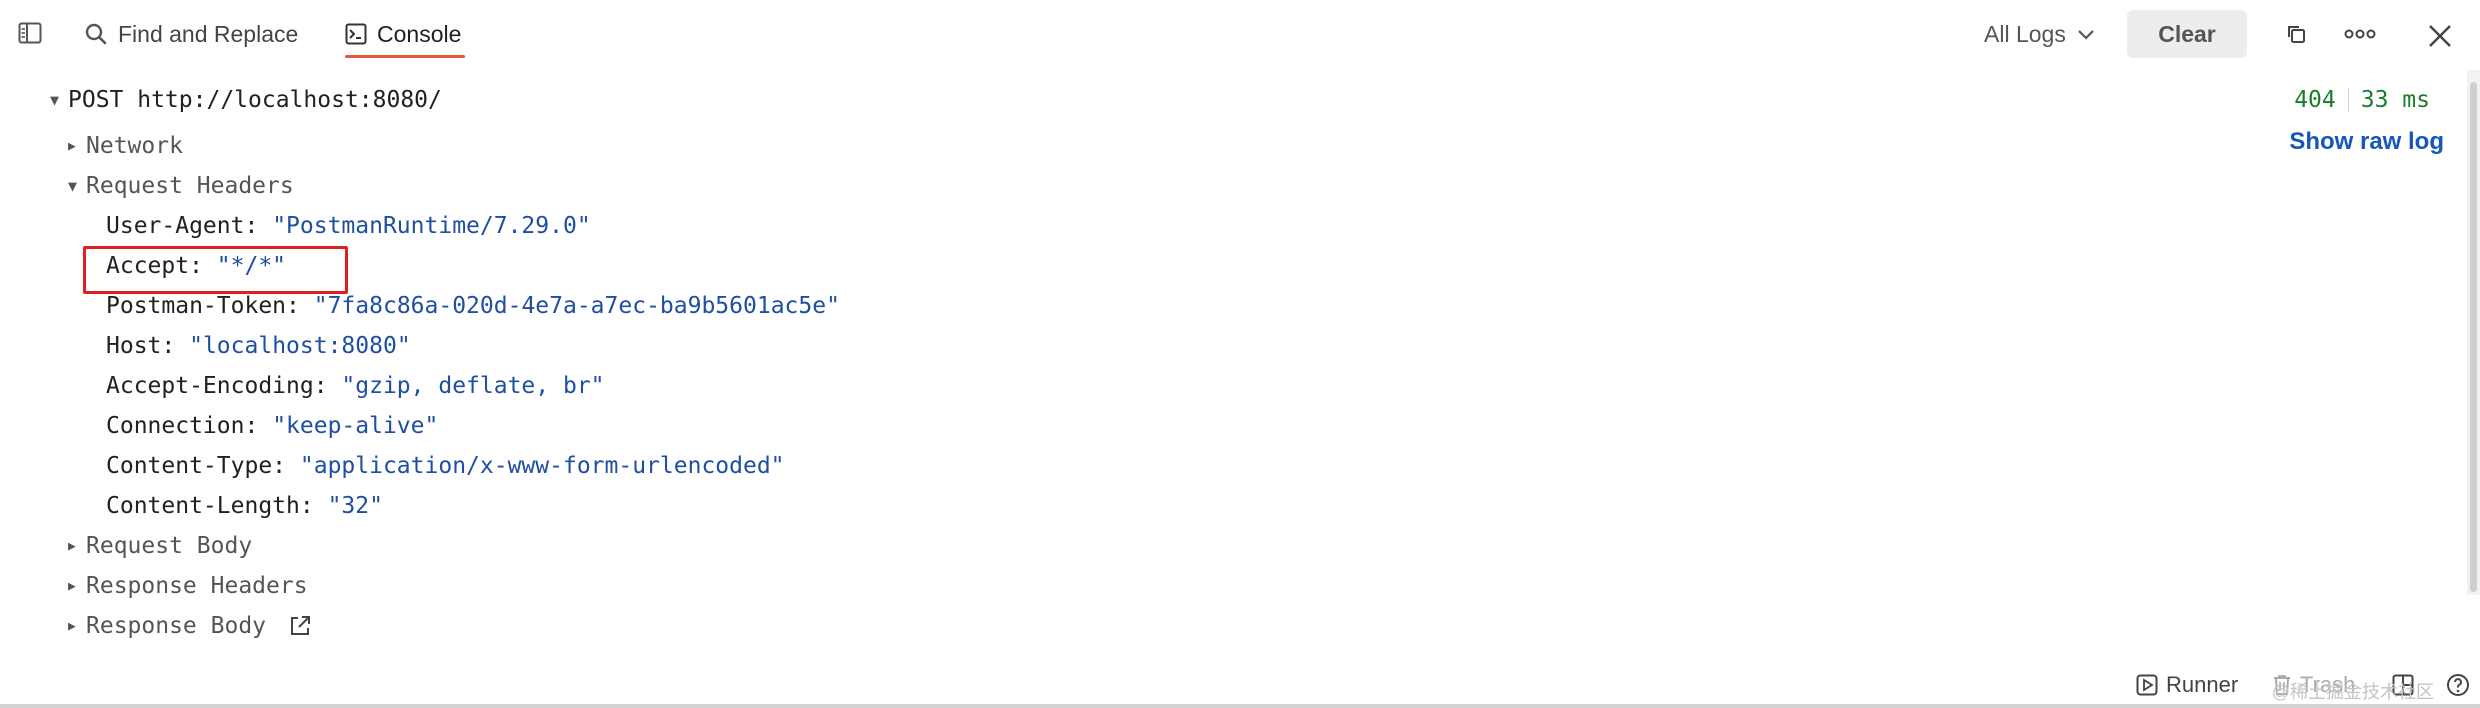 Image resolution: width=2480 pixels, height=708 pixels. I want to click on tab-console: Console, so click(403, 34).